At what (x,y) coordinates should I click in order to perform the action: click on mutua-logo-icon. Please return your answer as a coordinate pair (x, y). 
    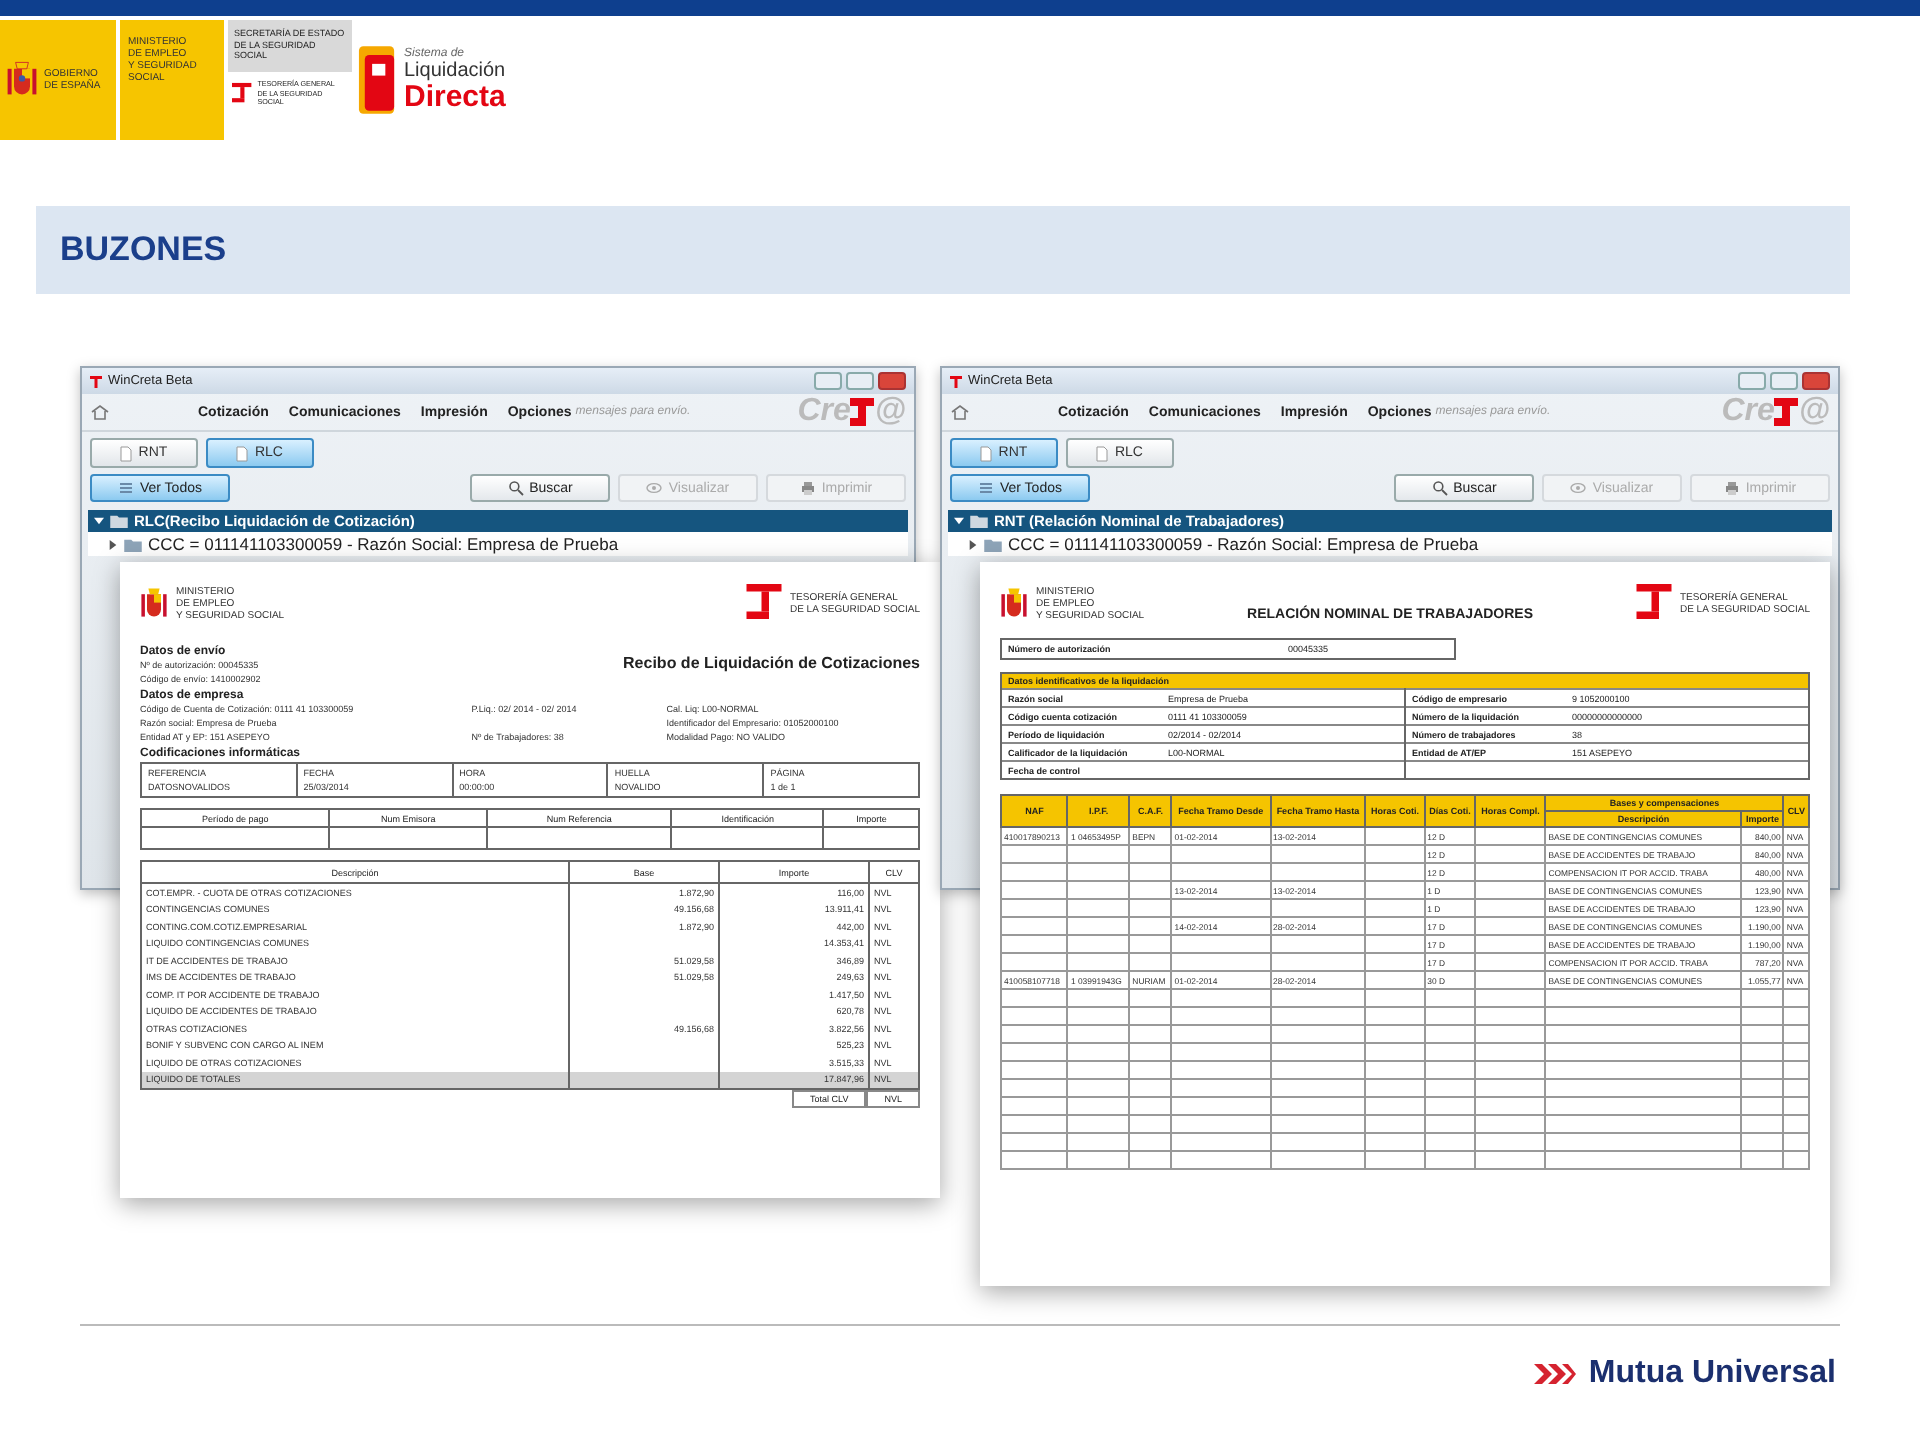
    Looking at the image, I should click on (1556, 1374).